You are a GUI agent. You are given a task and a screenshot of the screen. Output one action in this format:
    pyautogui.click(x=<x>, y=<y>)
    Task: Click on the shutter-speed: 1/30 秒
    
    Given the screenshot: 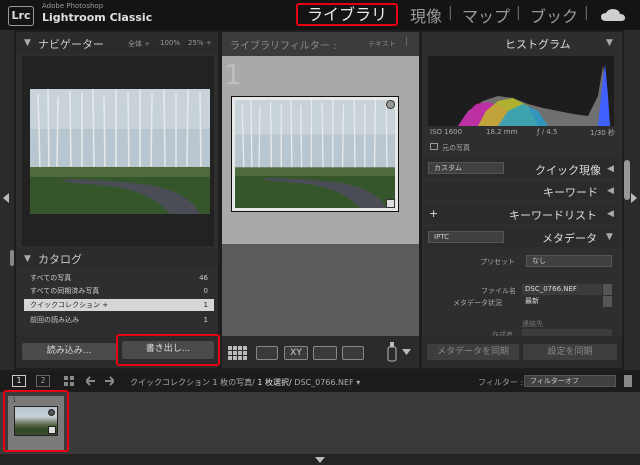 What is the action you would take?
    pyautogui.click(x=602, y=133)
    